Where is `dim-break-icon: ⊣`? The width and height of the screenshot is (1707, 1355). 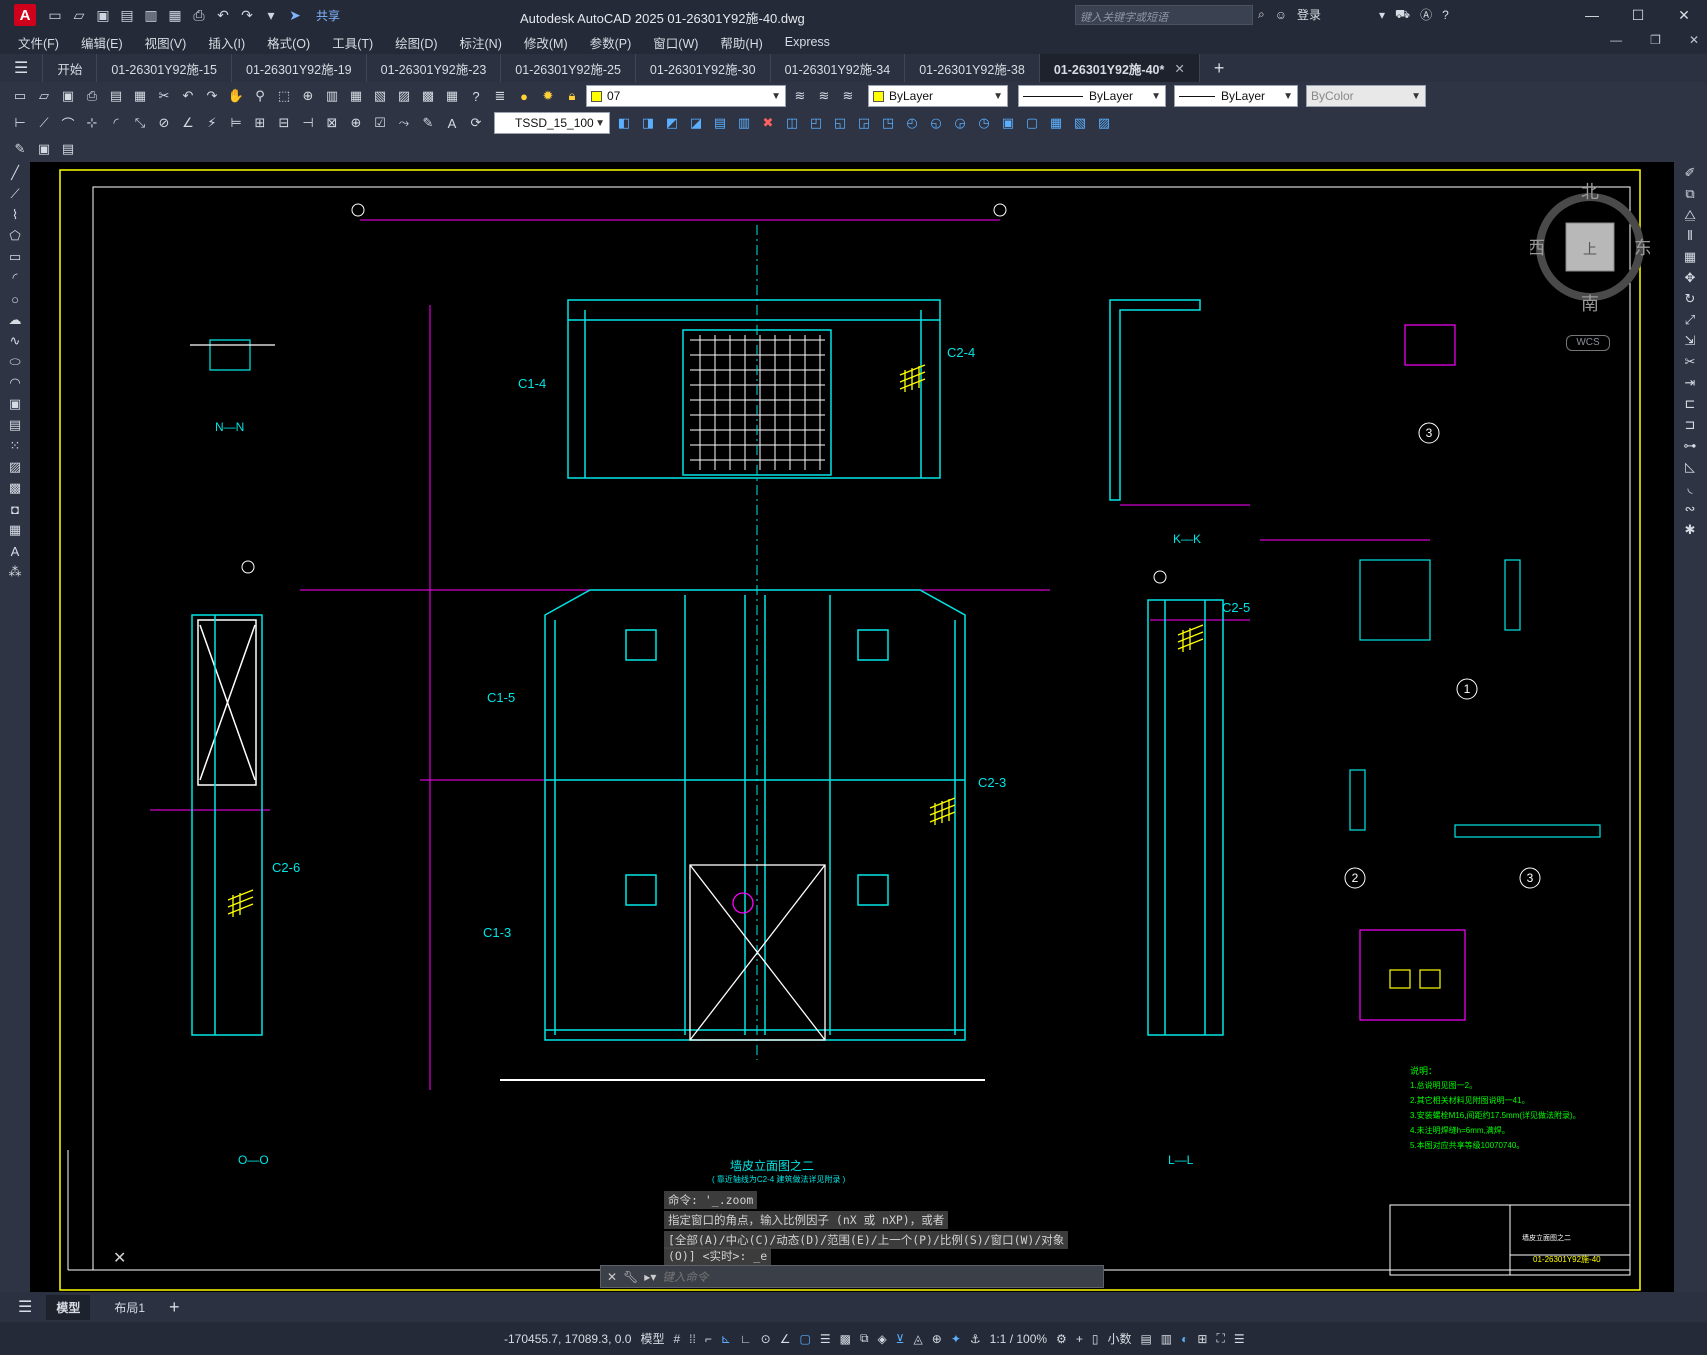 dim-break-icon: ⊣ is located at coordinates (308, 123).